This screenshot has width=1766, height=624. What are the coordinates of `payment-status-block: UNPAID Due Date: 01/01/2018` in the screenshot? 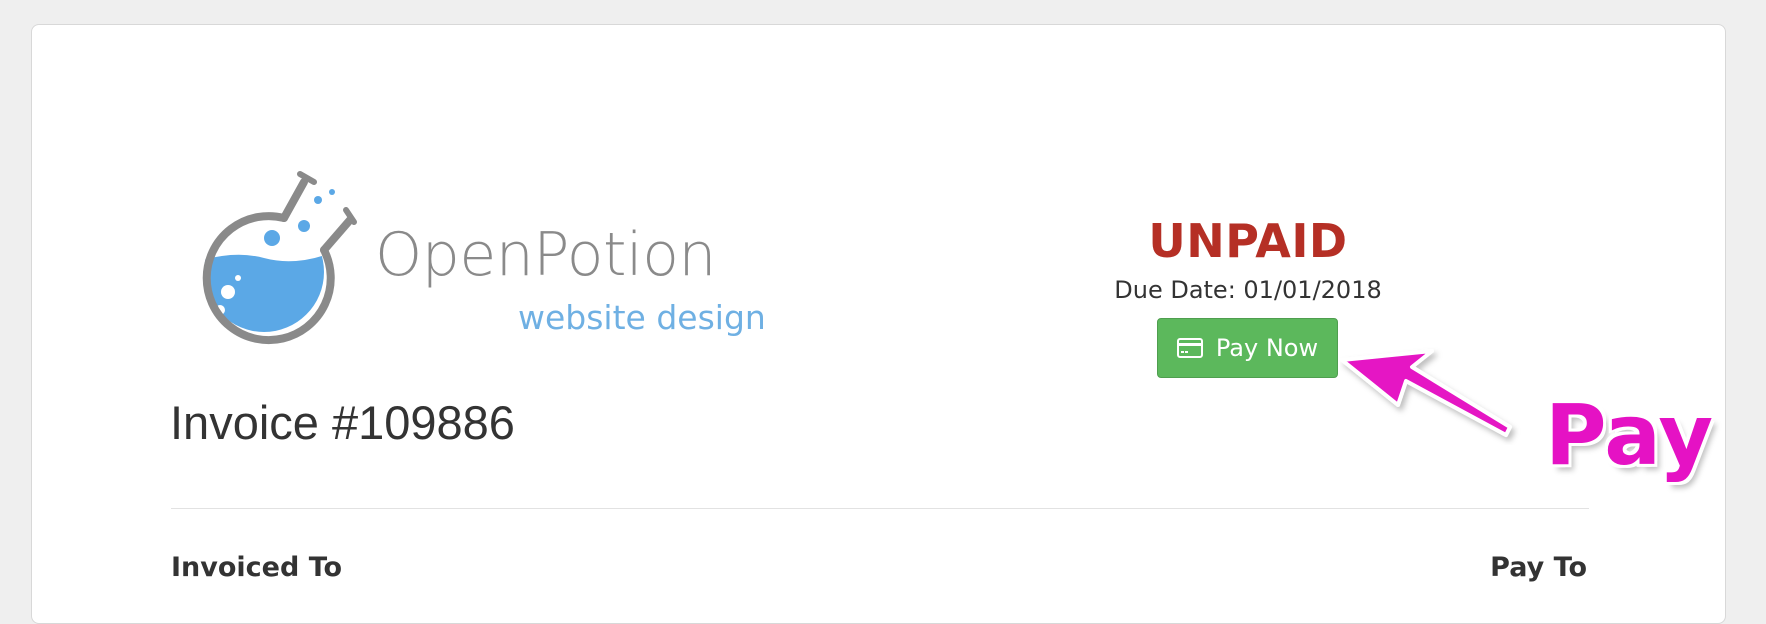 It's located at (1248, 259).